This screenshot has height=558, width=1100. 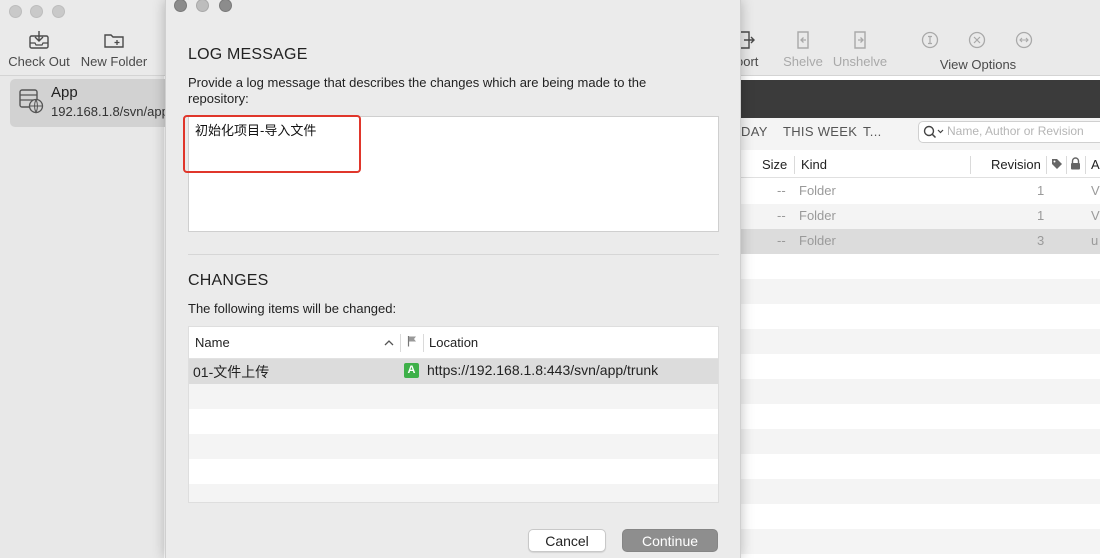 What do you see at coordinates (803, 49) in the screenshot?
I see `shelve-button: Shelve` at bounding box center [803, 49].